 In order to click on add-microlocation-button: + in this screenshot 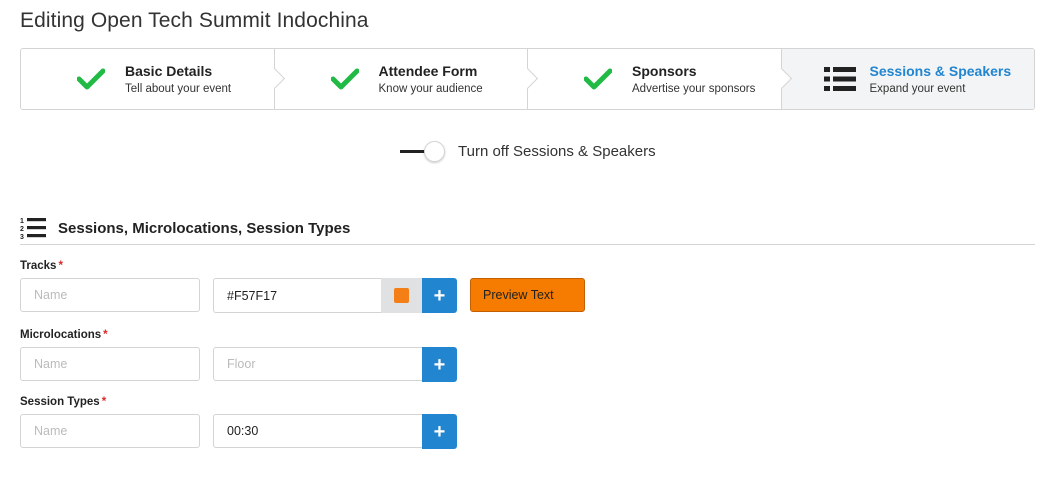, I will do `click(439, 364)`.